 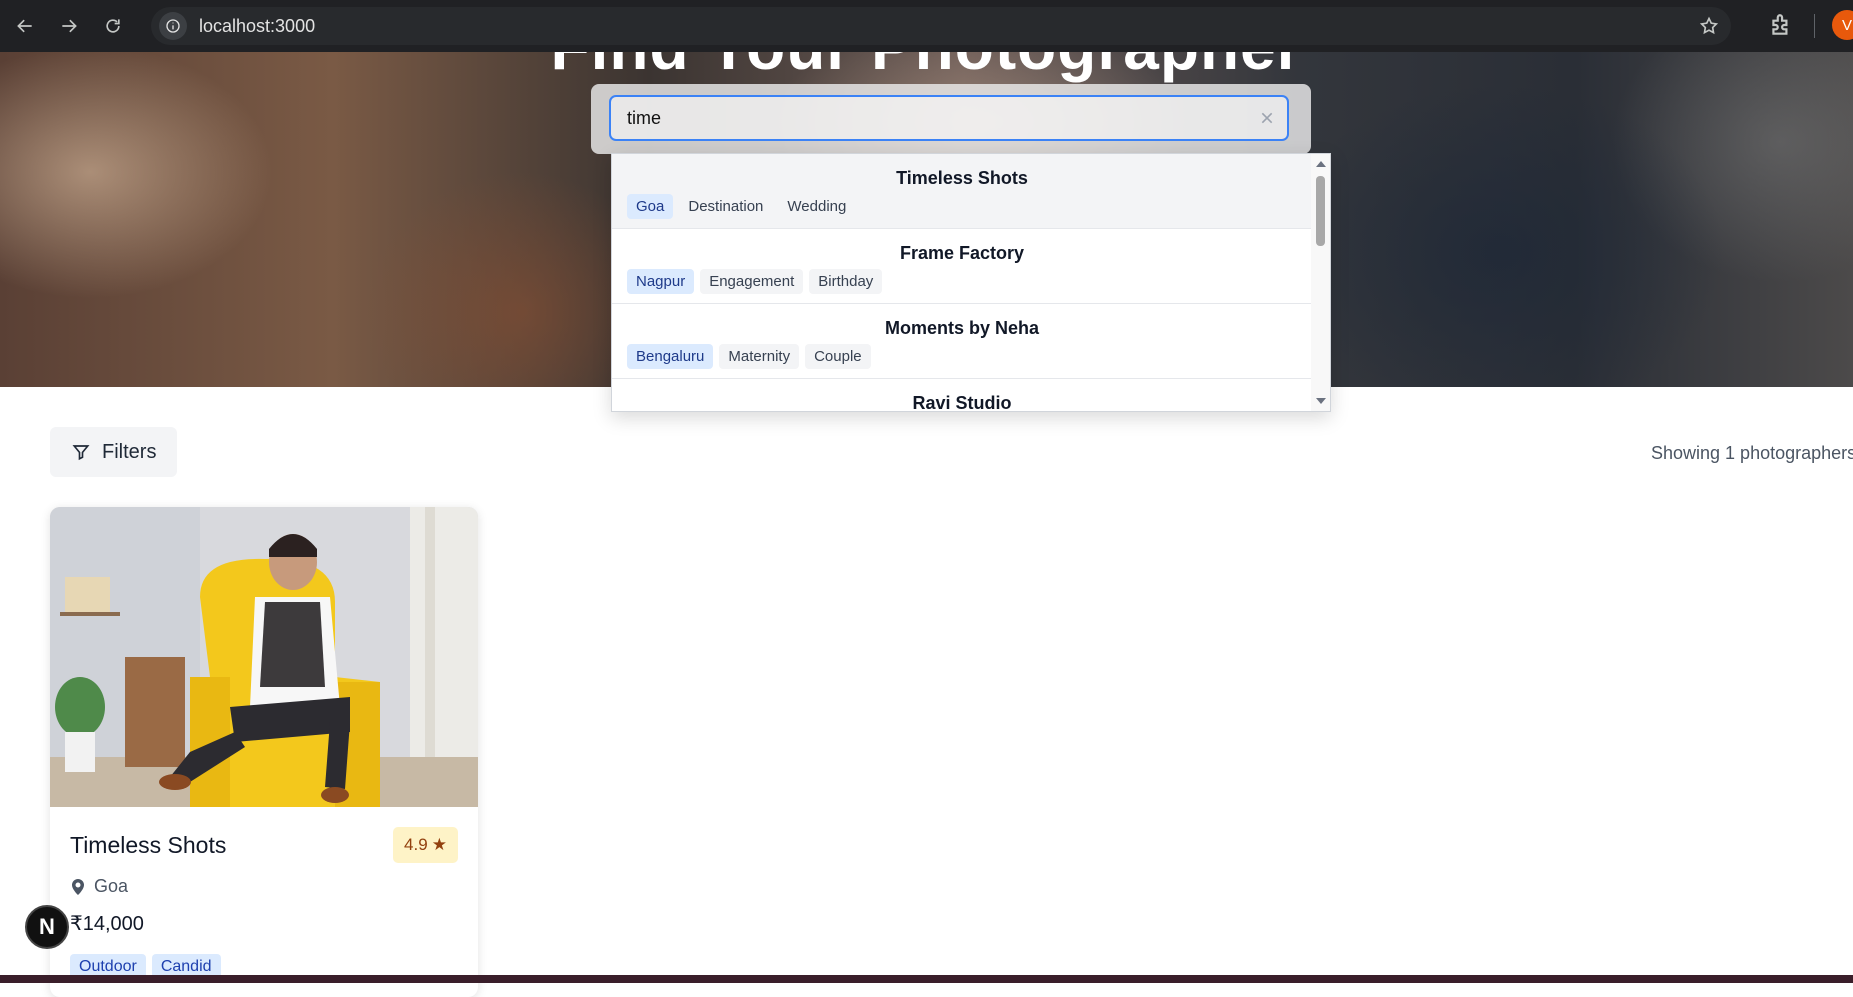 What do you see at coordinates (846, 281) in the screenshot?
I see `category-tag: Birthday` at bounding box center [846, 281].